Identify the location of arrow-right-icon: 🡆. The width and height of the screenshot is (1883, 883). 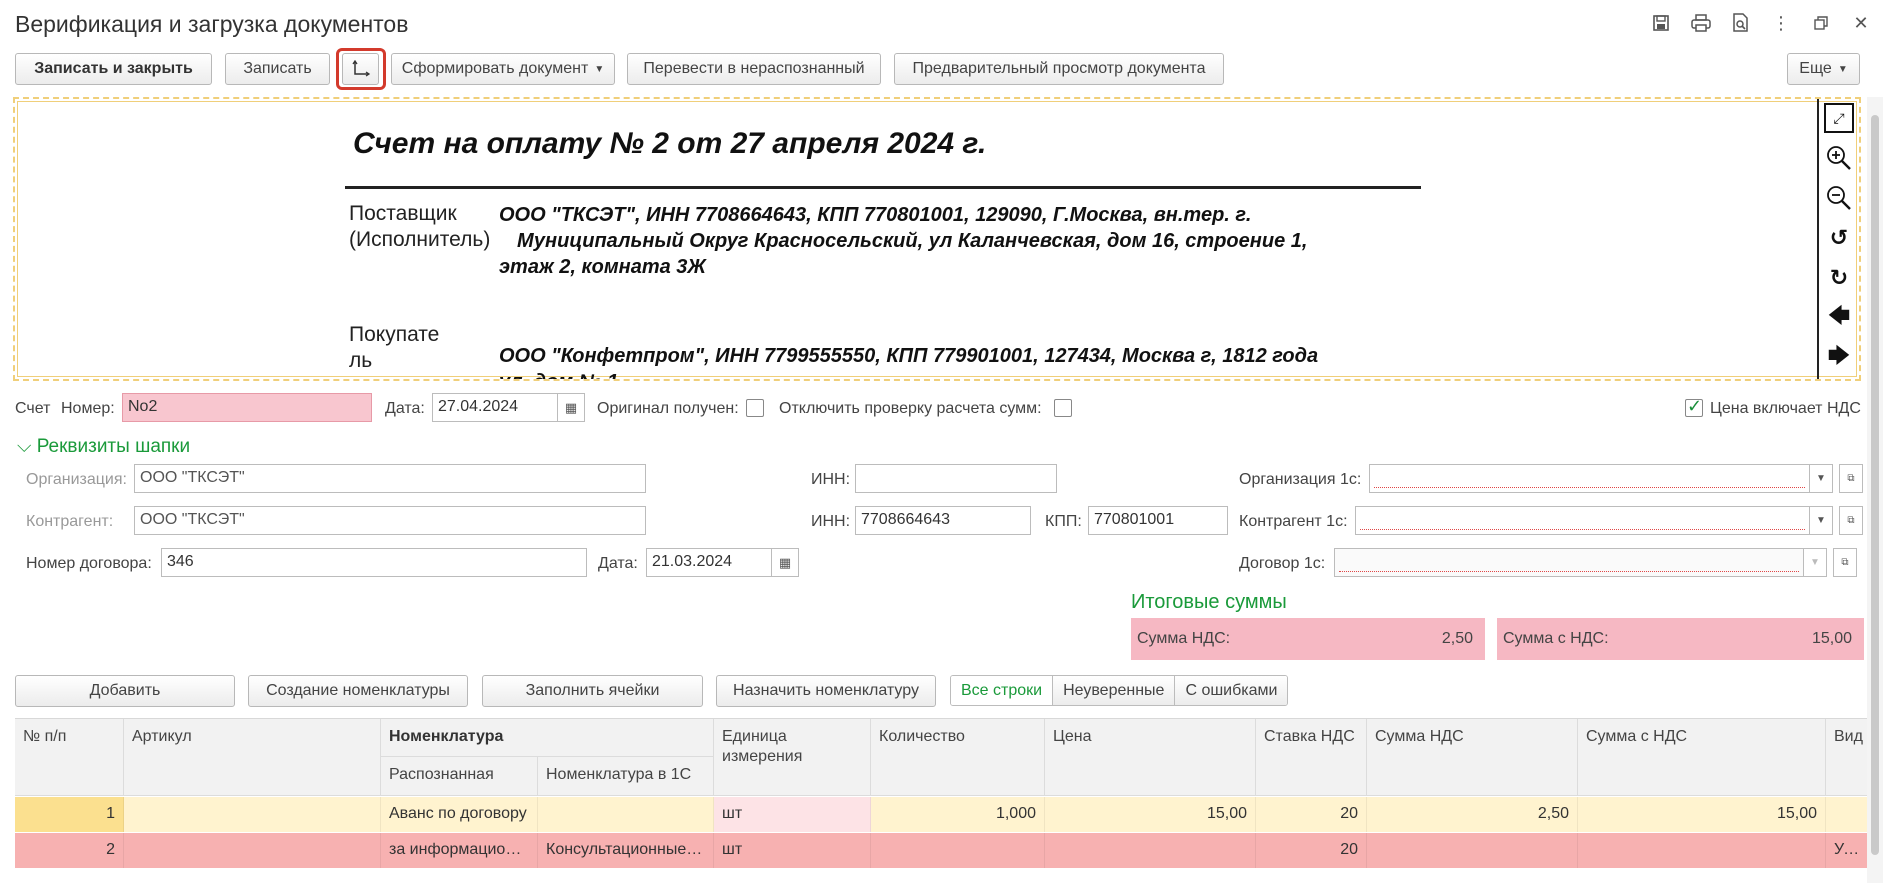
(1839, 358).